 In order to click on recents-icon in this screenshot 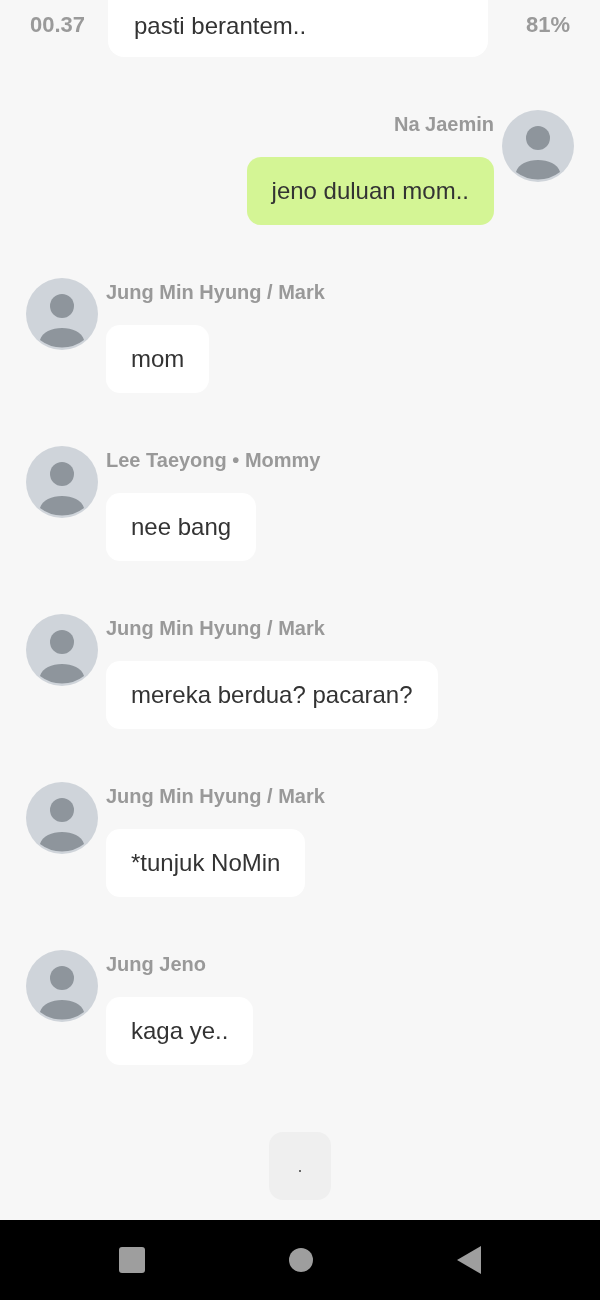, I will do `click(132, 1260)`.